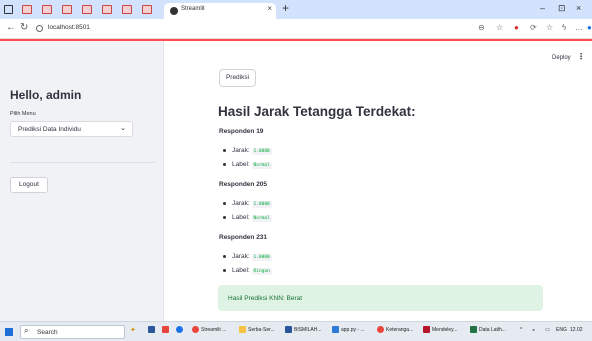 This screenshot has width=592, height=341. Describe the element at coordinates (243, 184) in the screenshot. I see `neighbor-title: Responden 205` at that location.